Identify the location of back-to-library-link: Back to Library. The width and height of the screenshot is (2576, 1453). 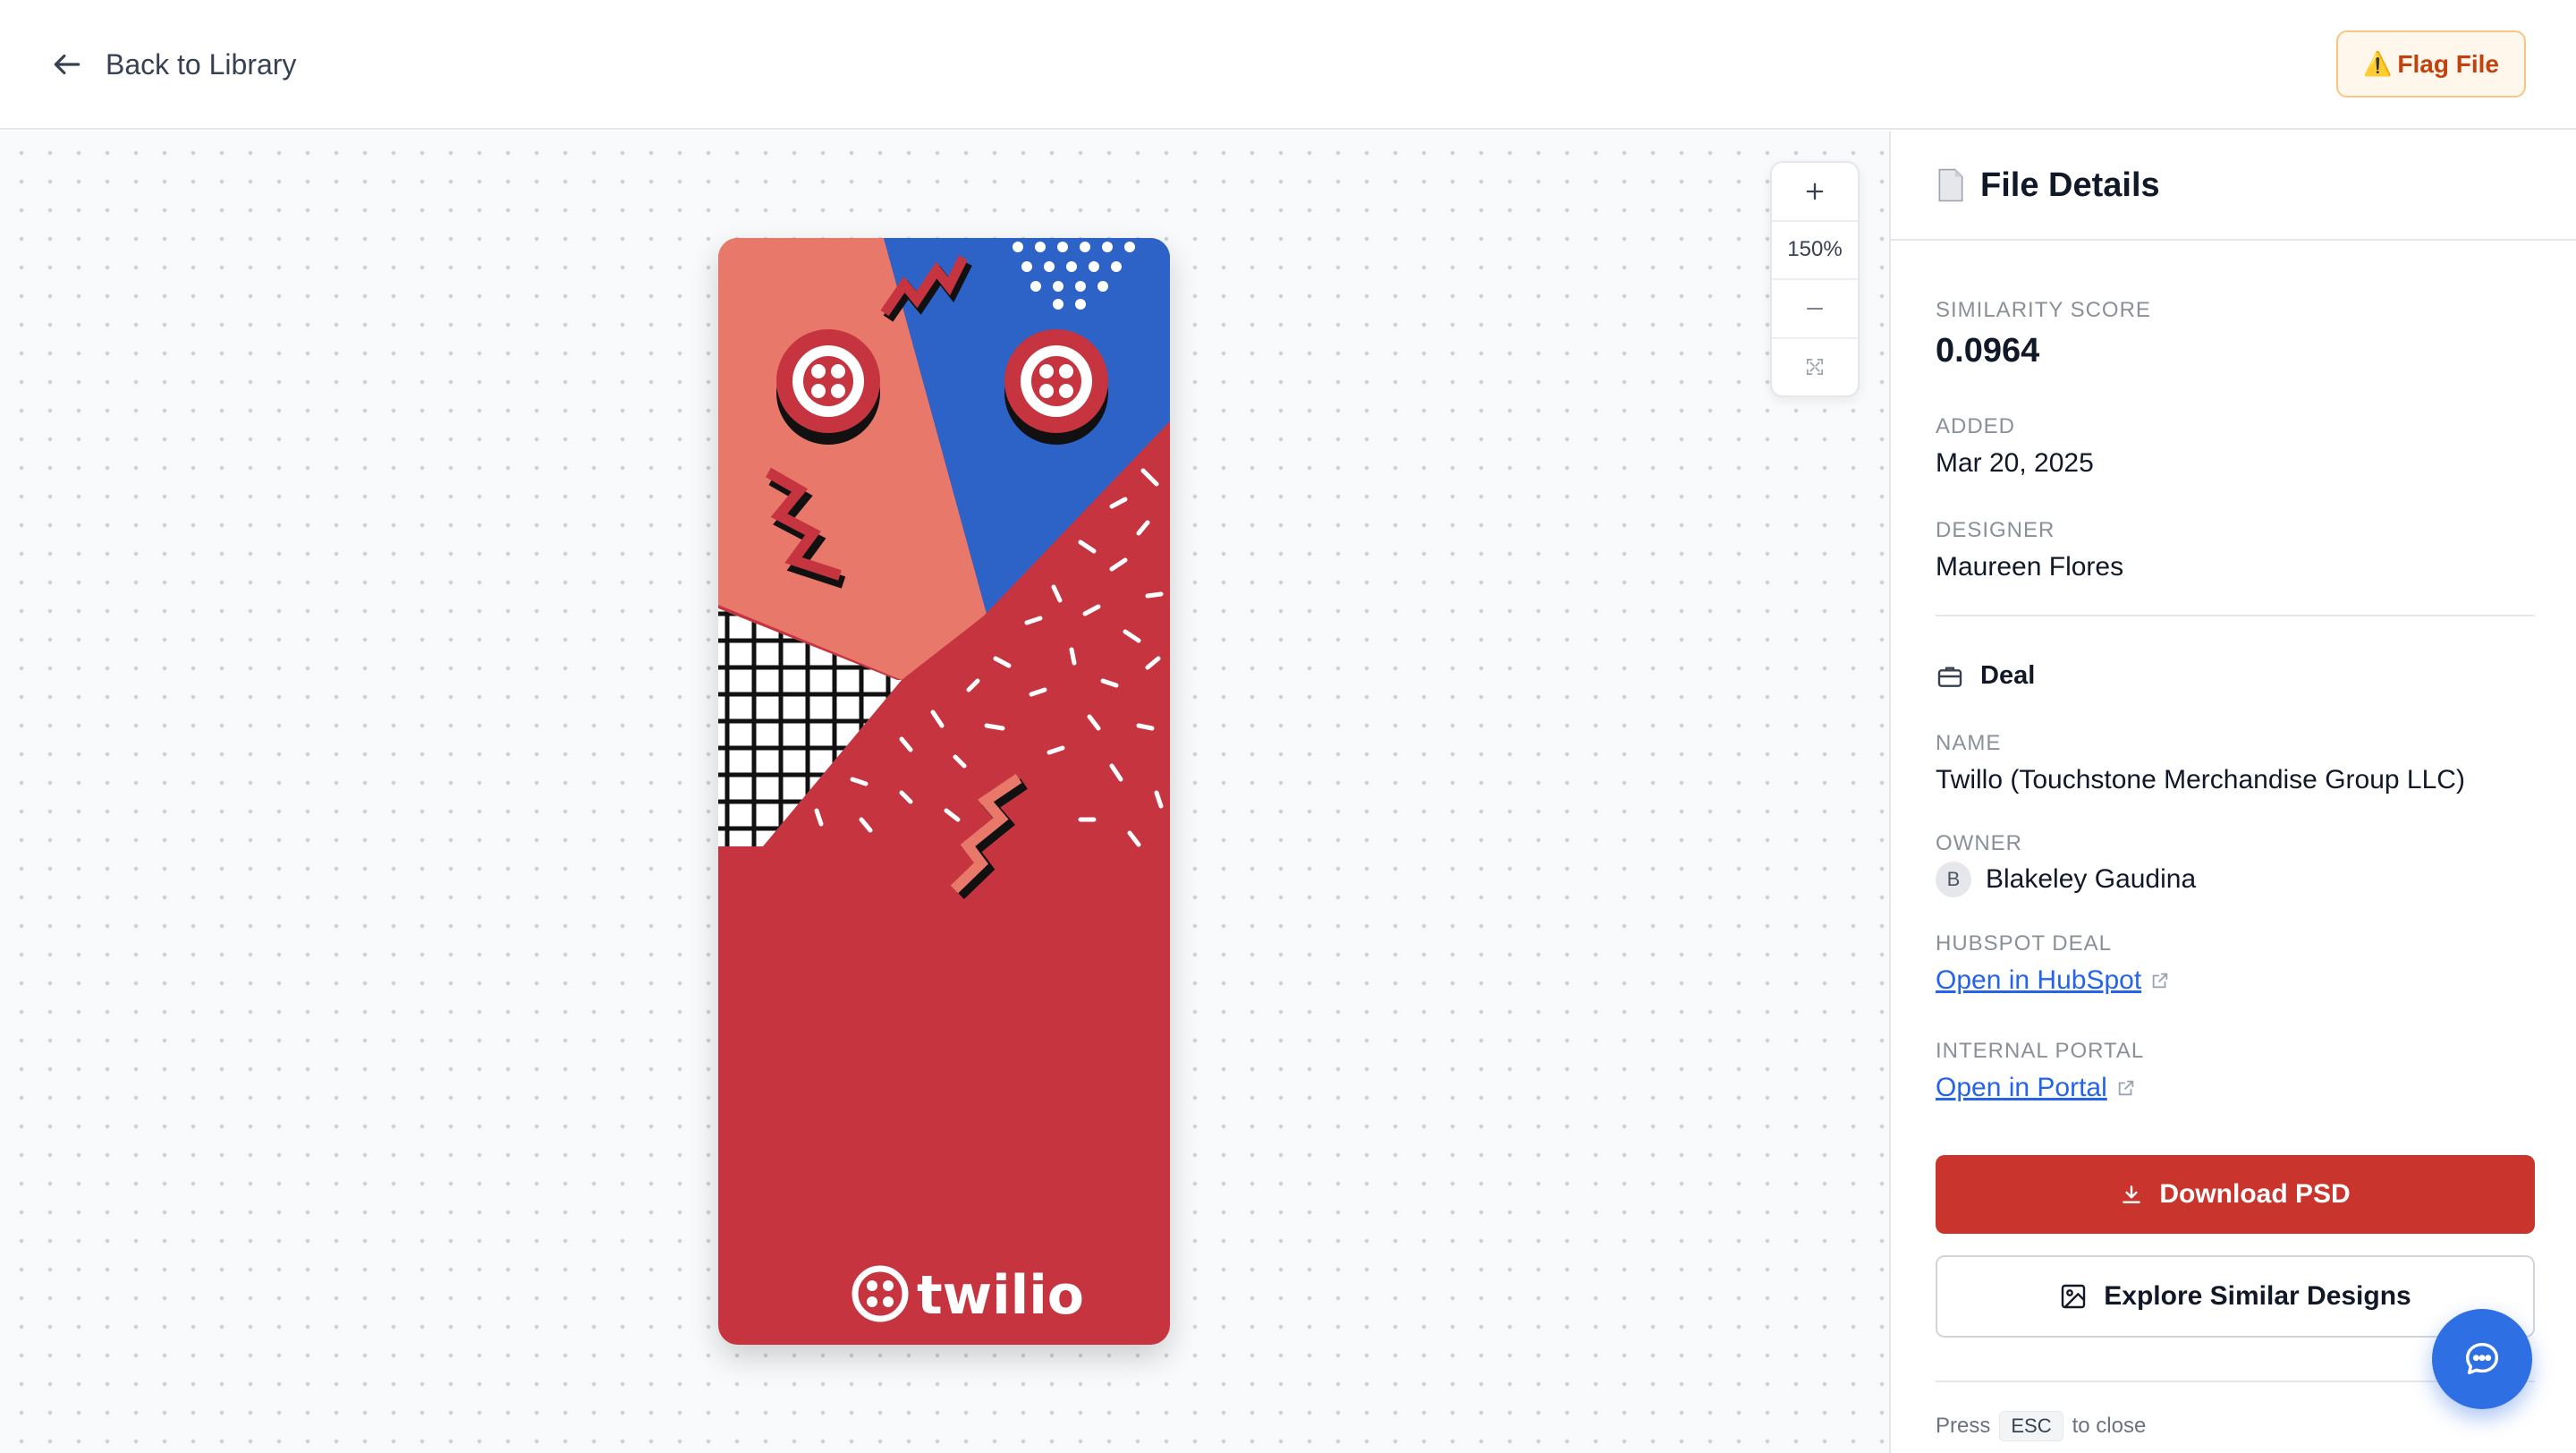
(173, 64).